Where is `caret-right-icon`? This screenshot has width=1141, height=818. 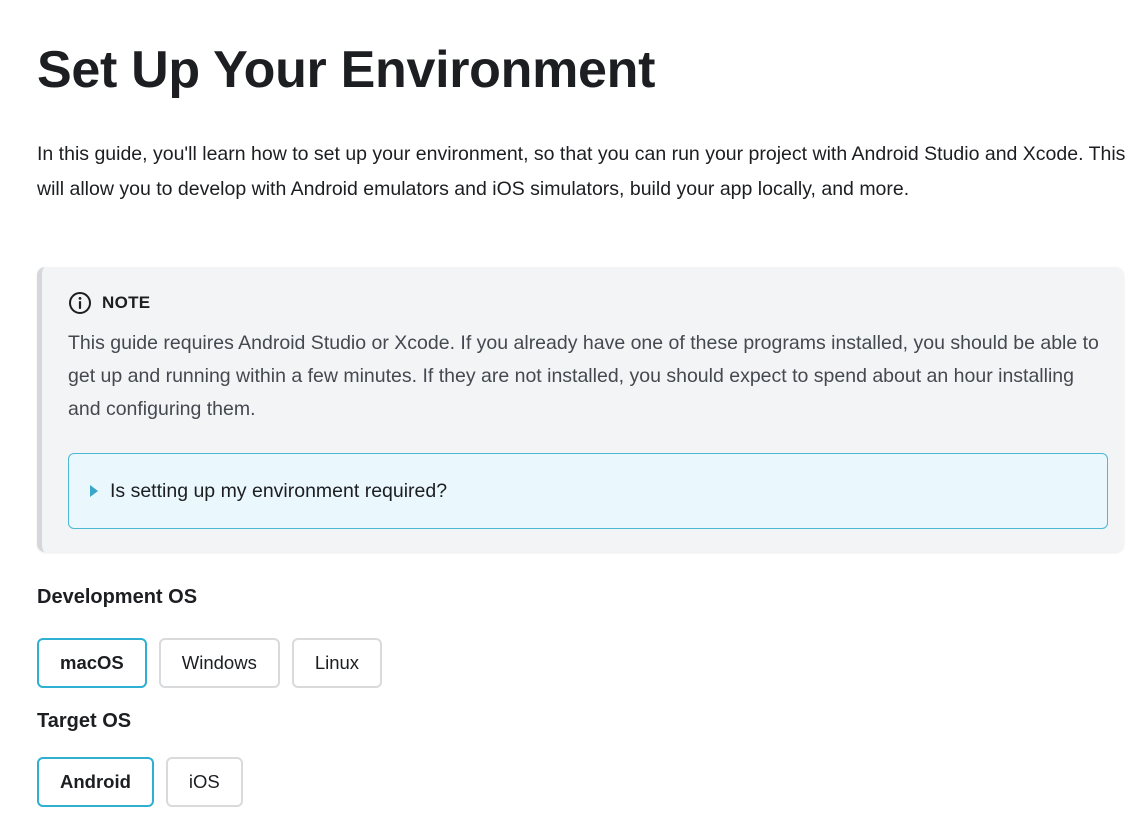
caret-right-icon is located at coordinates (94, 491).